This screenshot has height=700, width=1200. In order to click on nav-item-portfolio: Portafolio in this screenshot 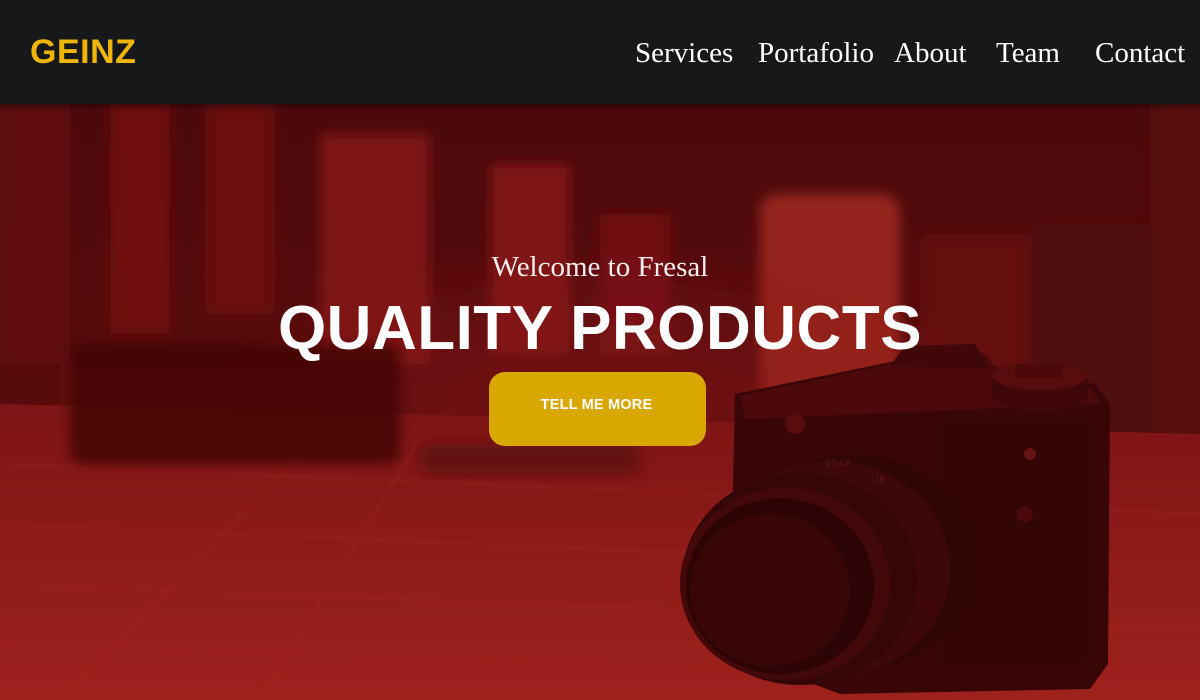, I will do `click(816, 53)`.